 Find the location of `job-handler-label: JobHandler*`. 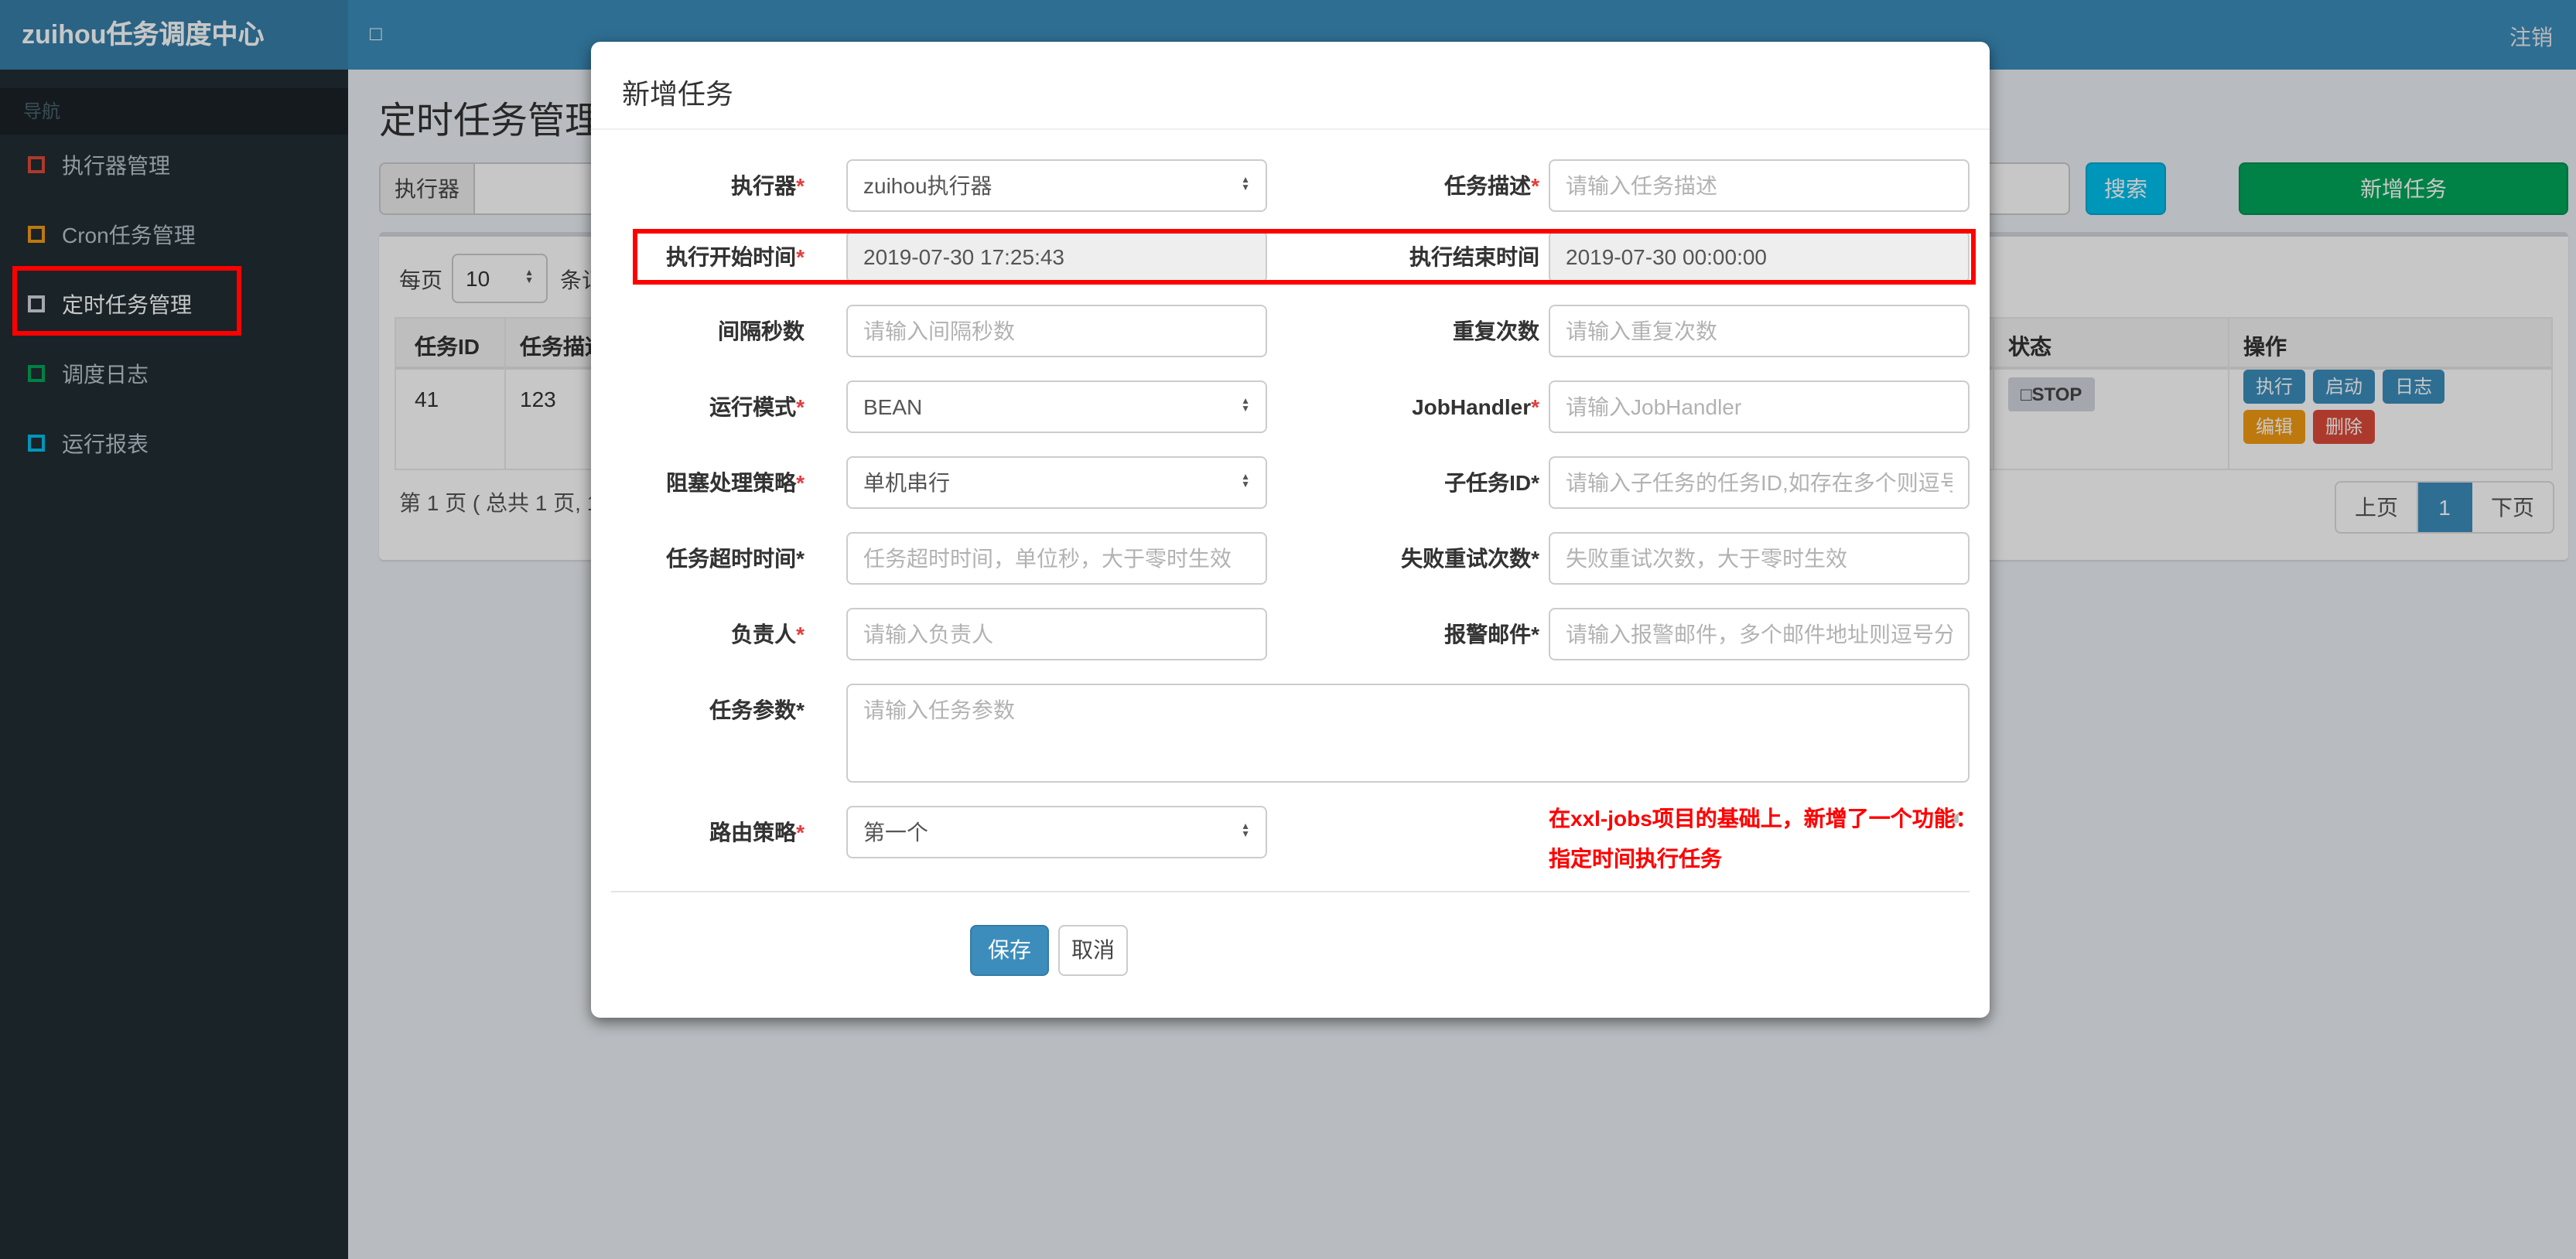

job-handler-label: JobHandler* is located at coordinates (1475, 407).